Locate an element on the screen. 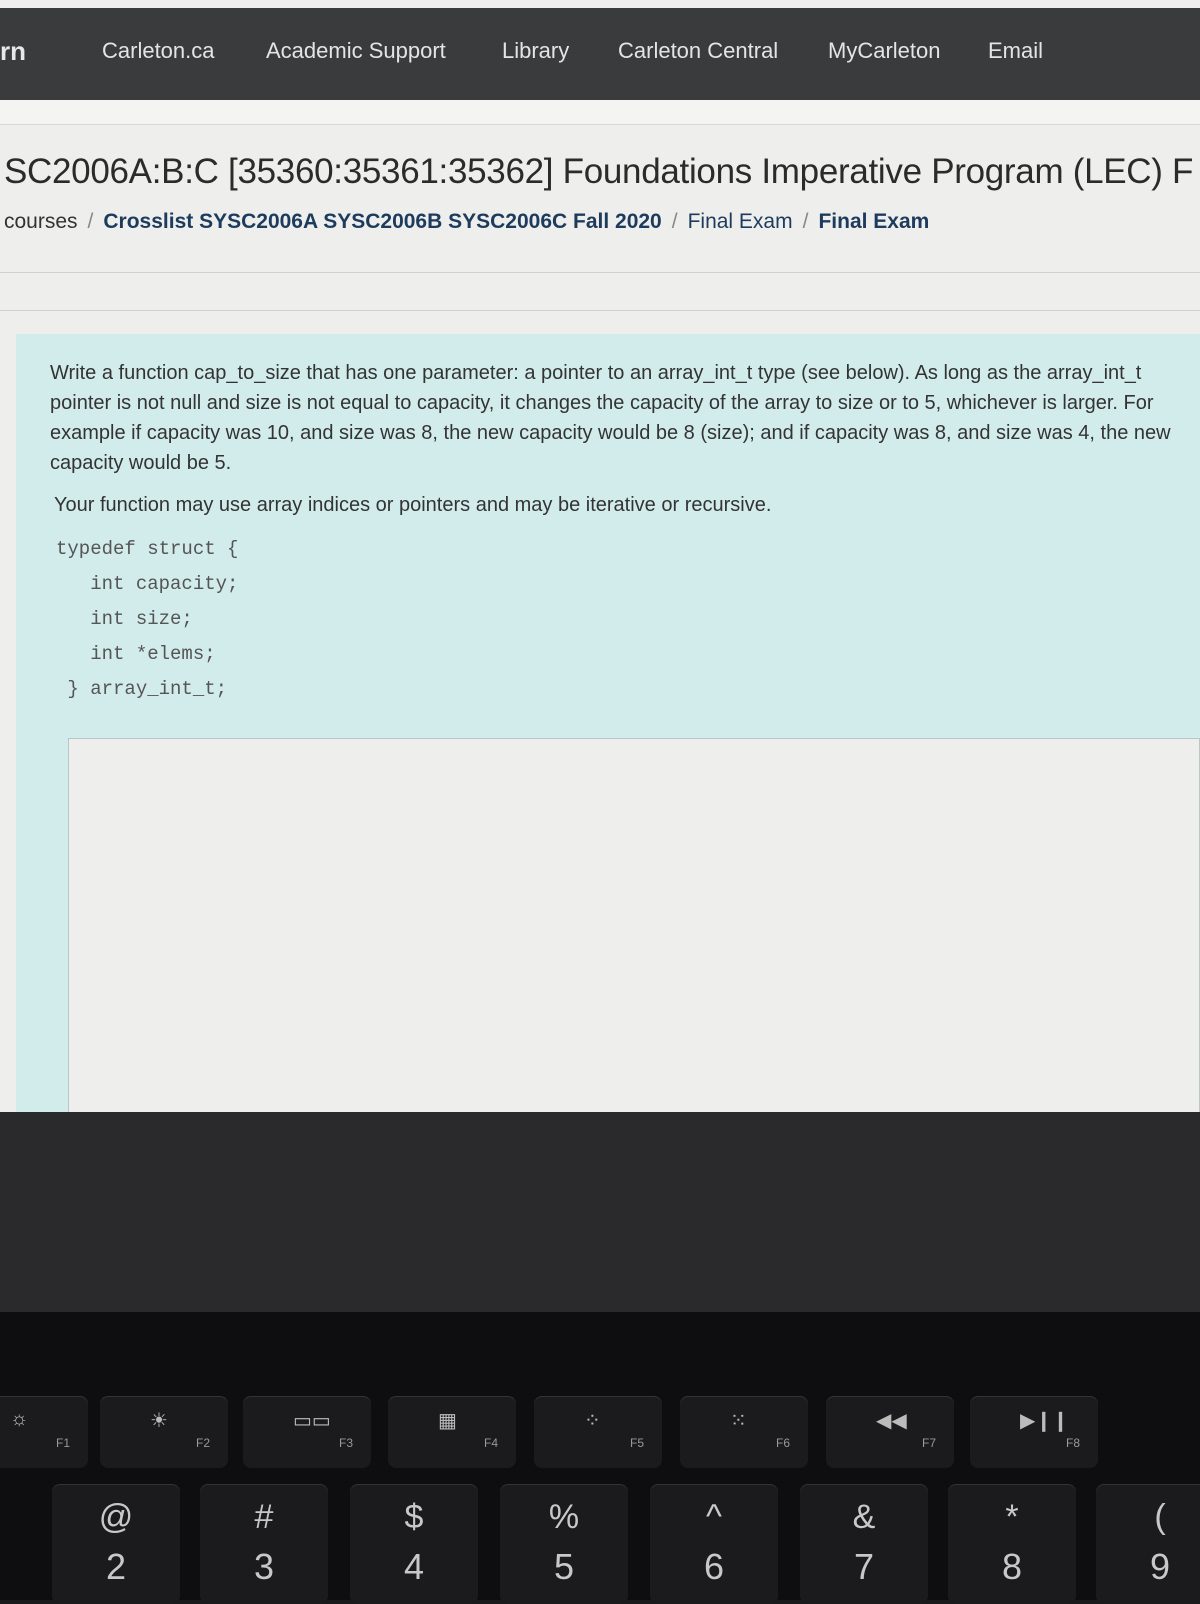 The height and width of the screenshot is (1604, 1200). key-6: ^ 6 is located at coordinates (714, 1544).